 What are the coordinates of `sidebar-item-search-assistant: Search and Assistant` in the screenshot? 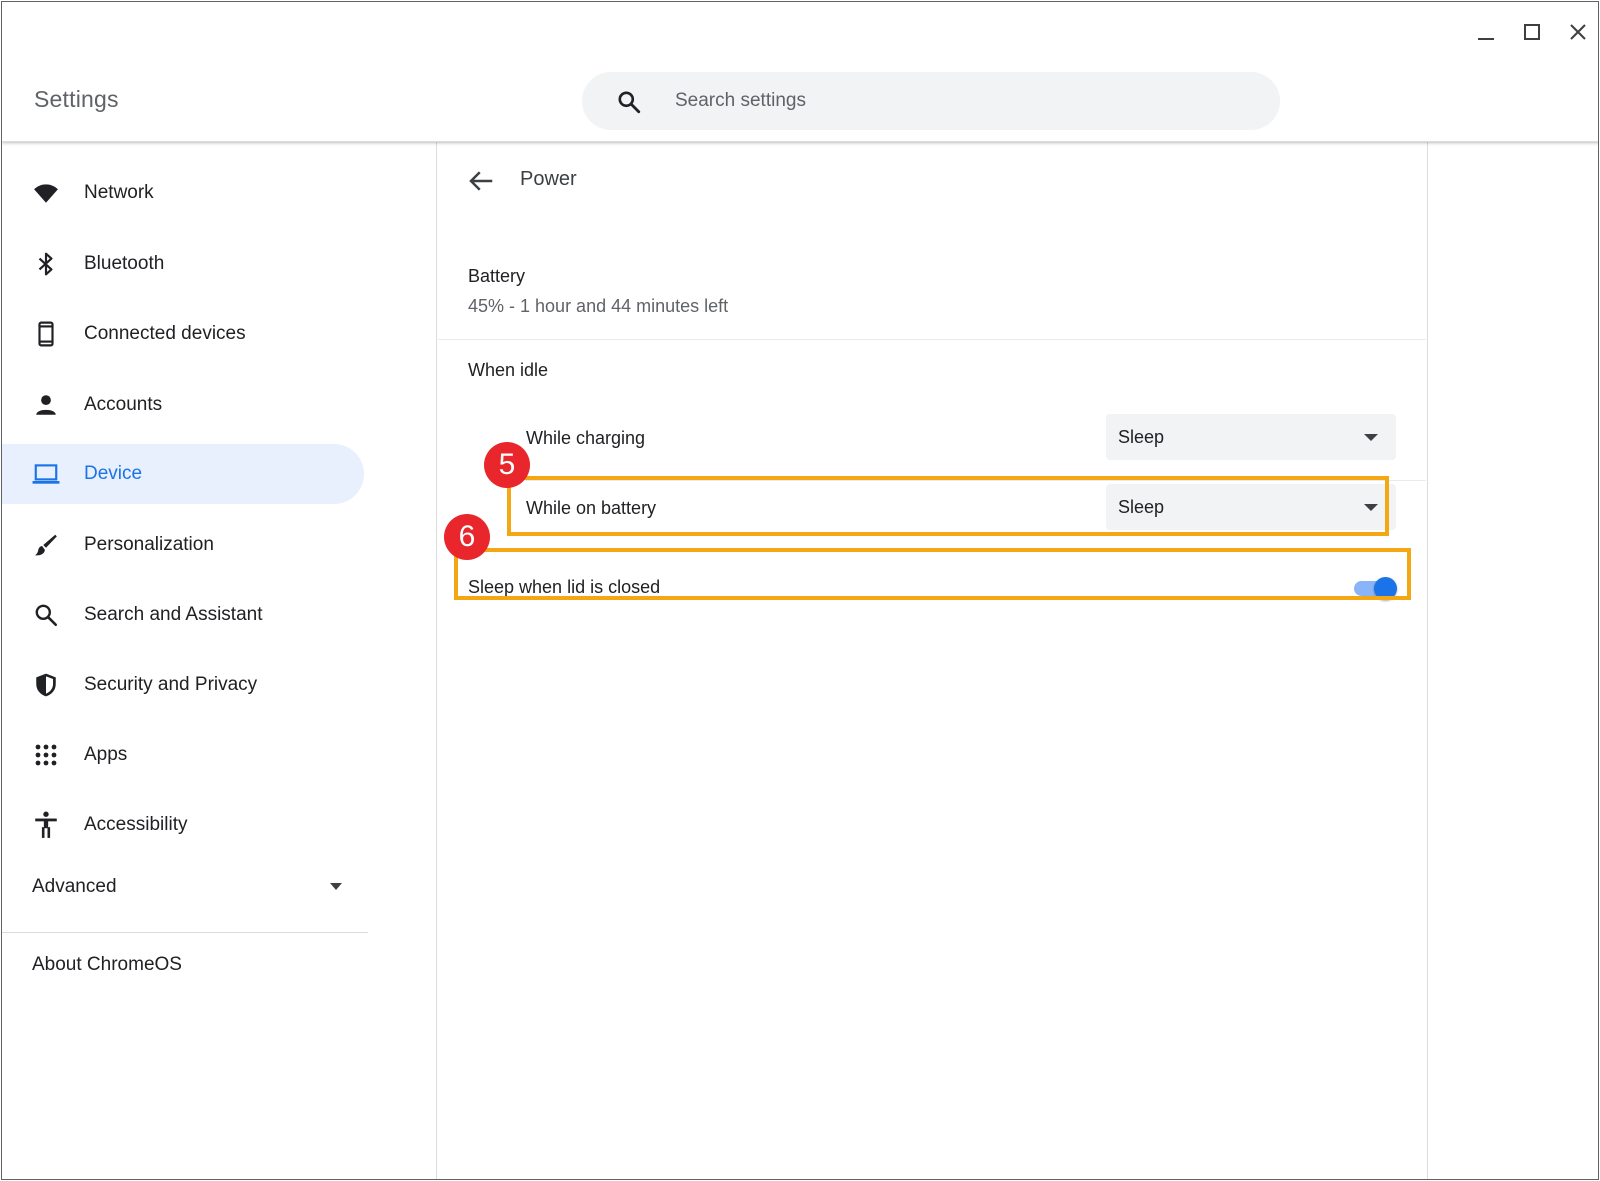 It's located at (183, 615).